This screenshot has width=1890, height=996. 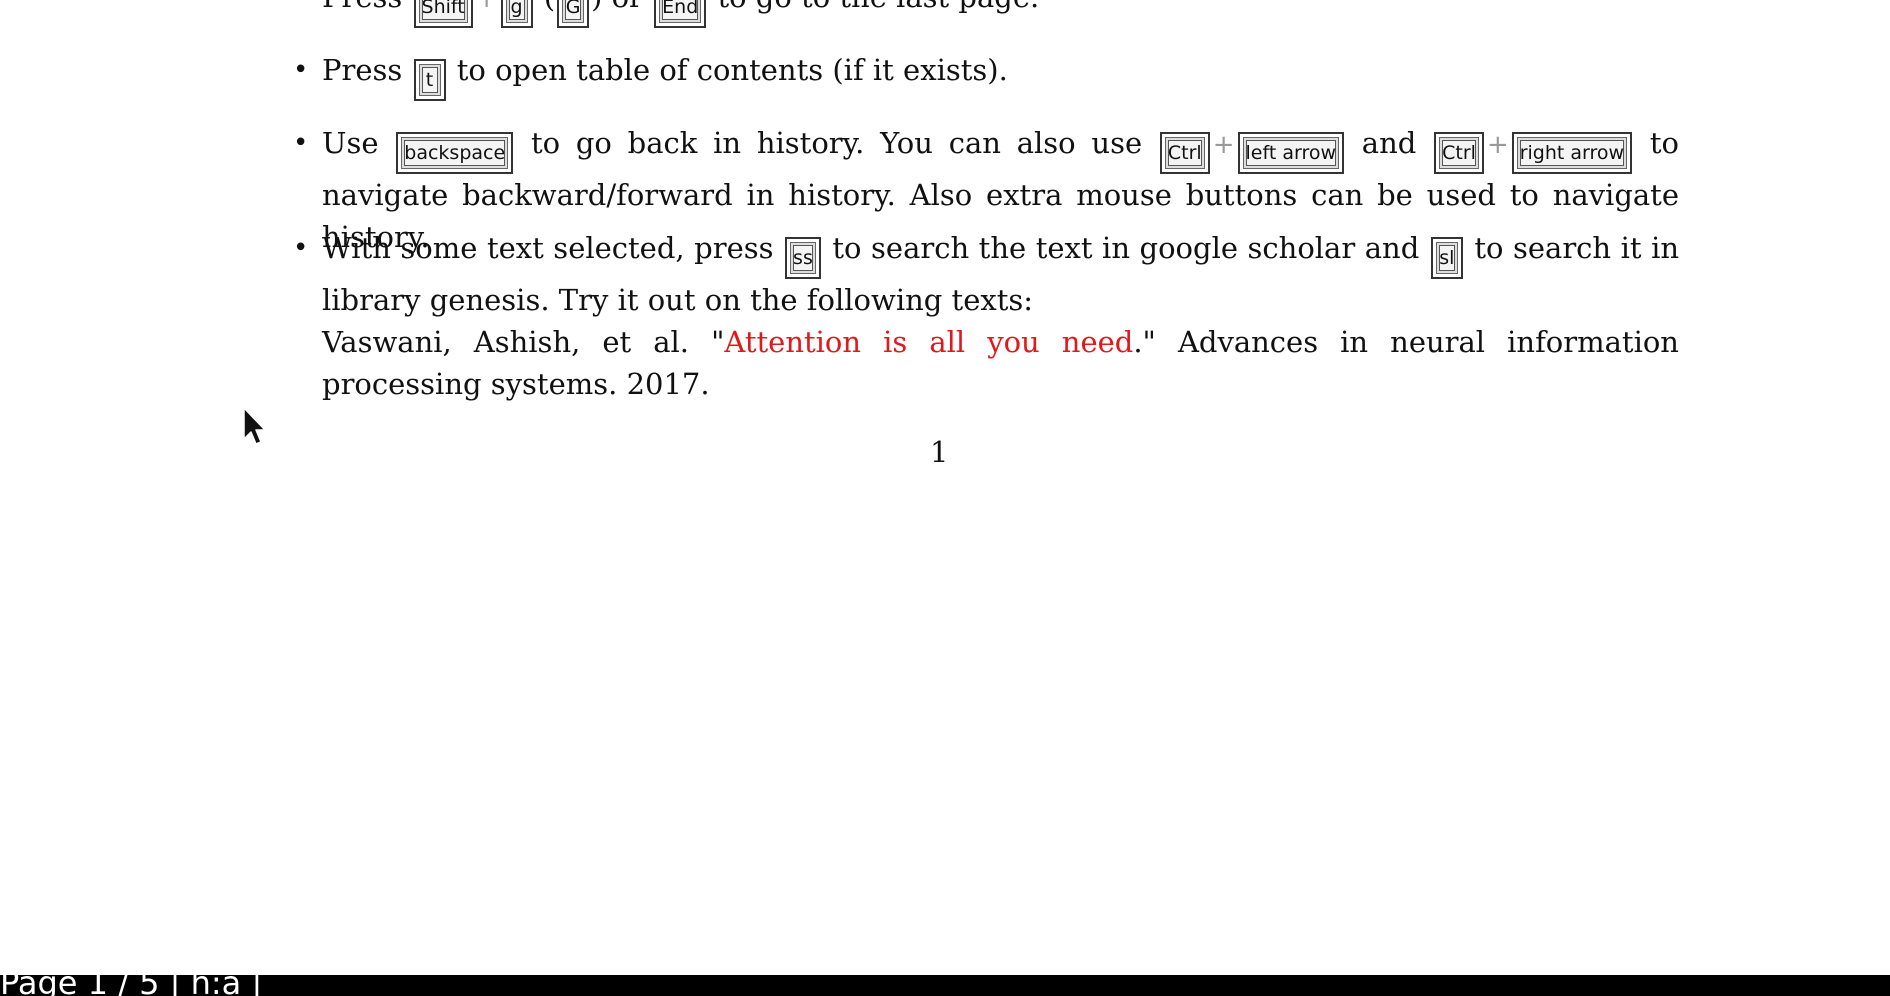 I want to click on item-text: to go to the last page., so click(x=878, y=7).